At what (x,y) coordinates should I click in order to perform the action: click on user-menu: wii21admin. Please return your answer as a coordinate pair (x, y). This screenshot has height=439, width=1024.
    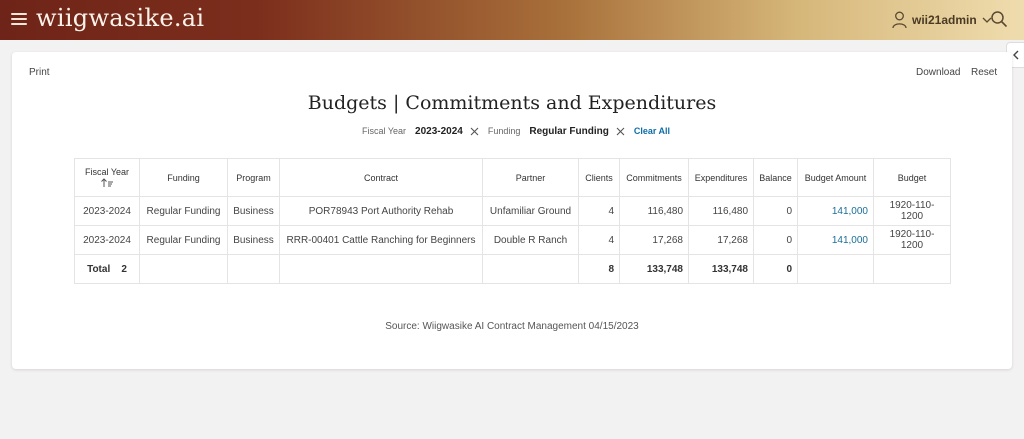
    Looking at the image, I should click on (942, 20).